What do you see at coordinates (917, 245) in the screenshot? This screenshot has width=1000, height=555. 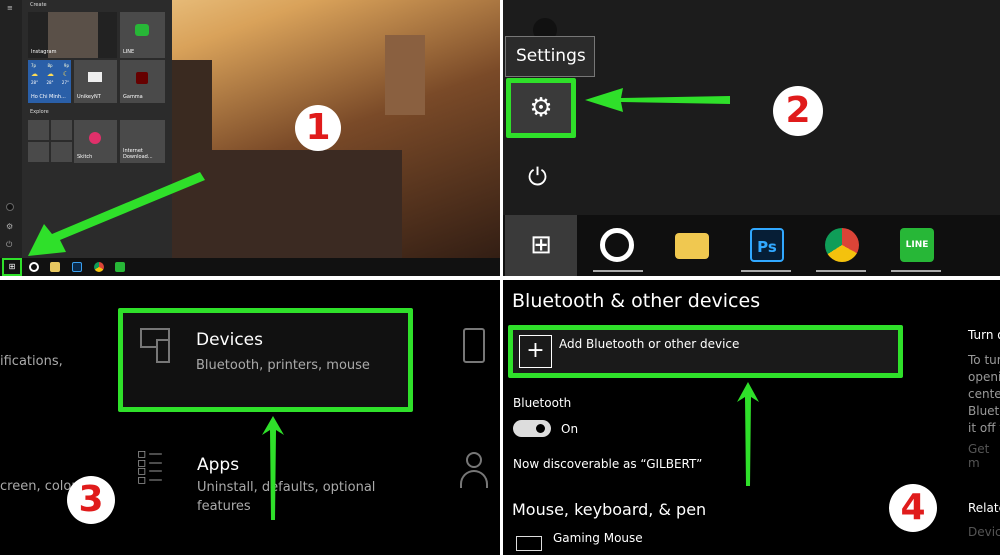 I see `line-app-icon: LINE` at bounding box center [917, 245].